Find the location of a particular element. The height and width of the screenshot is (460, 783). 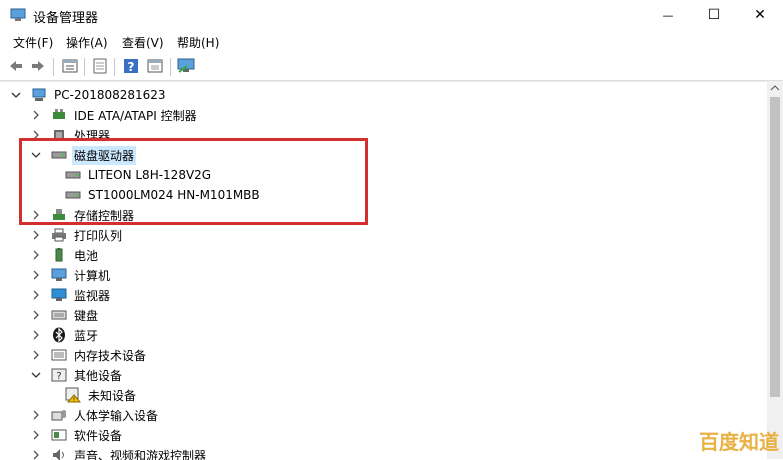

software-device-icon is located at coordinates (59, 435).